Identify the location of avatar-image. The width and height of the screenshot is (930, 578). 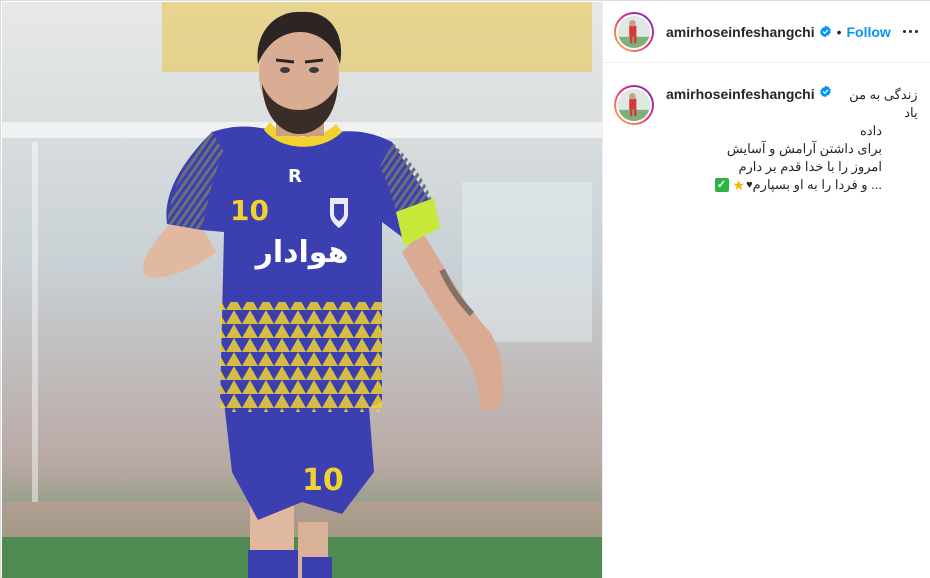
(634, 31).